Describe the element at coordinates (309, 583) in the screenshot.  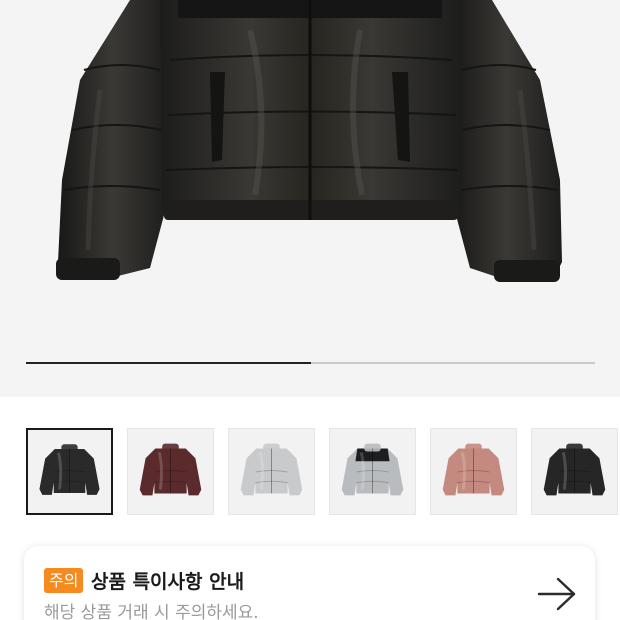
I see `product-notice-card: 주의 상품 특이사항 안내 해당 상품 거래 시 주의하세요.` at that location.